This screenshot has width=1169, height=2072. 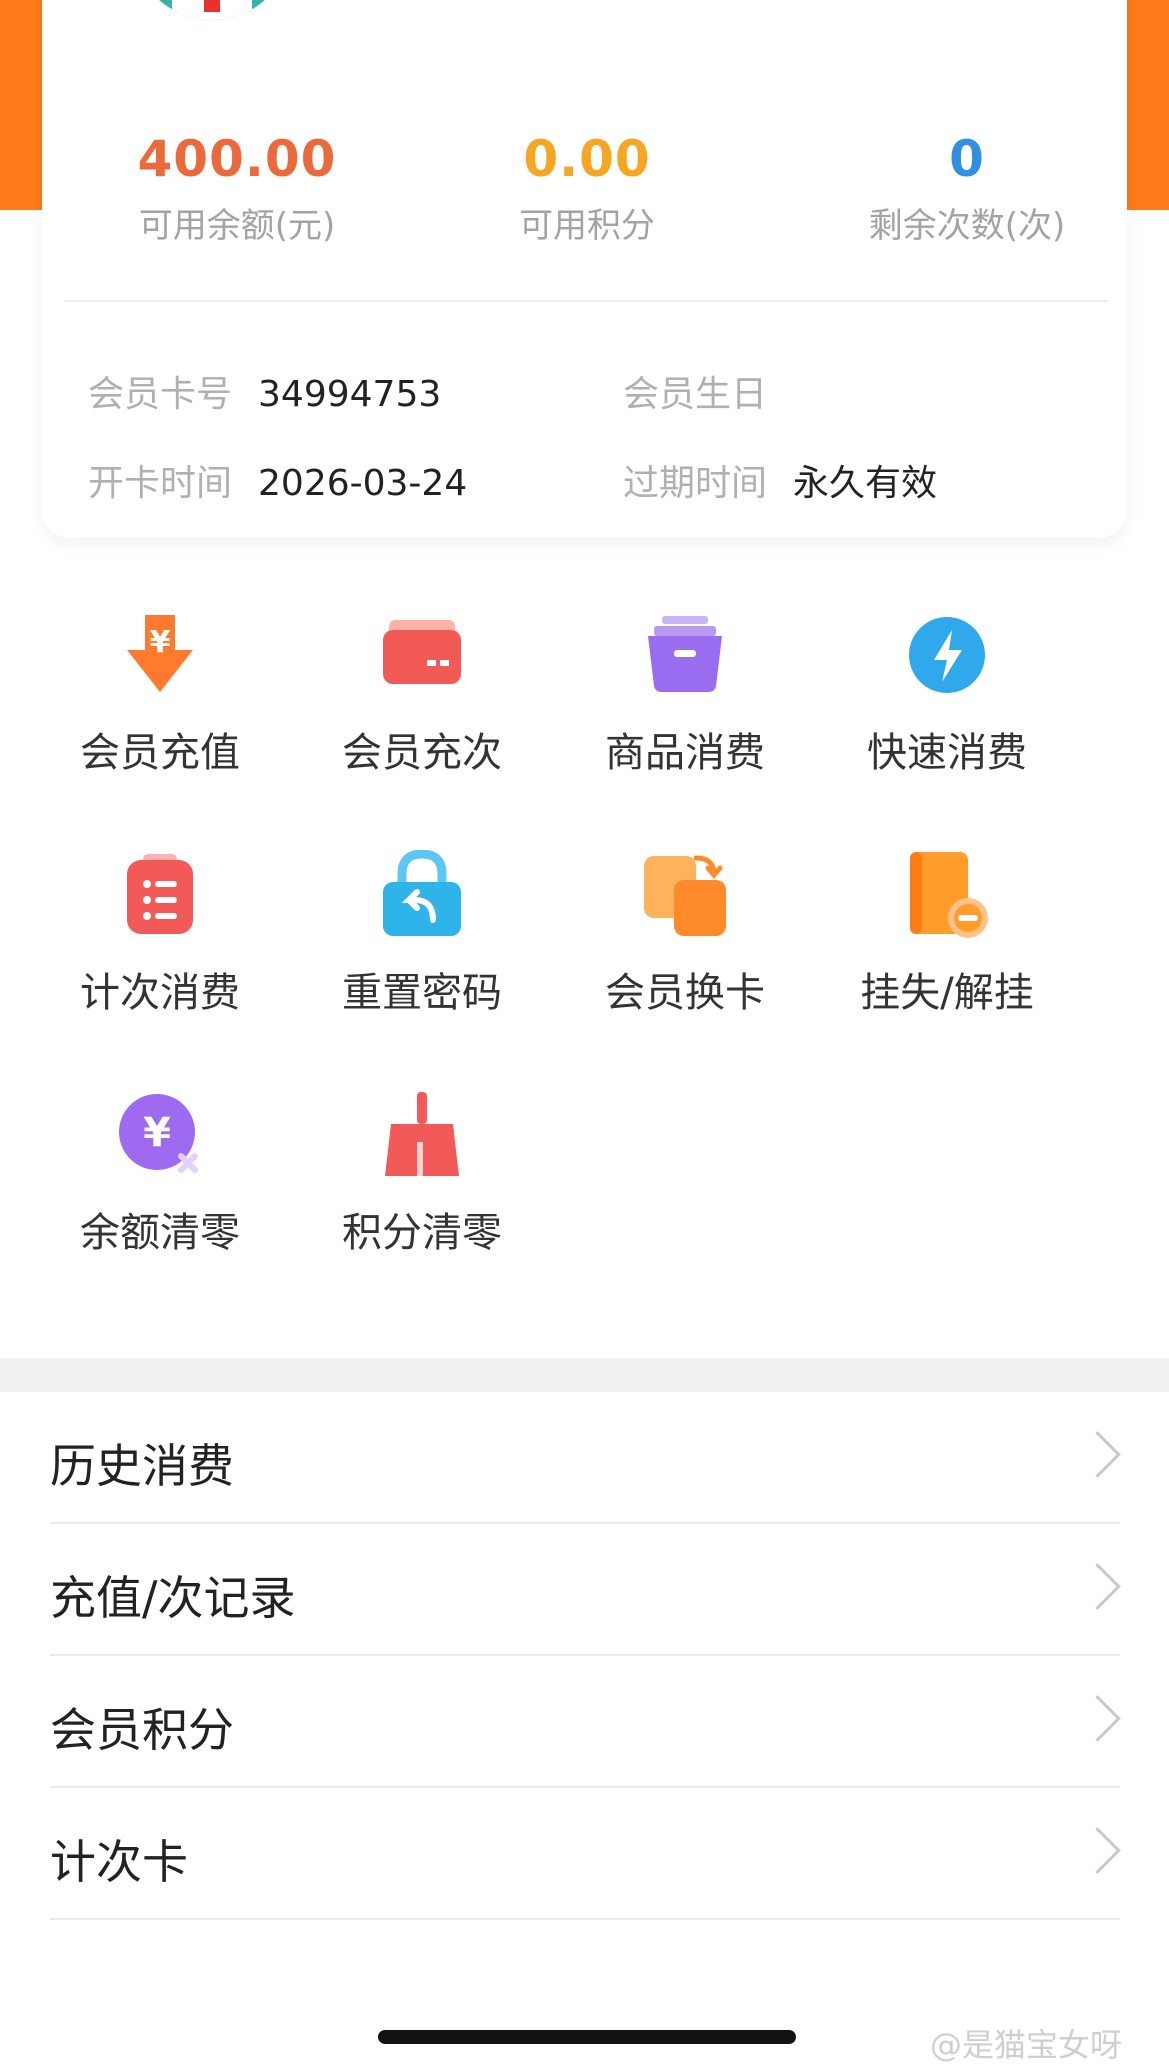 I want to click on section-gap, so click(x=584, y=1375).